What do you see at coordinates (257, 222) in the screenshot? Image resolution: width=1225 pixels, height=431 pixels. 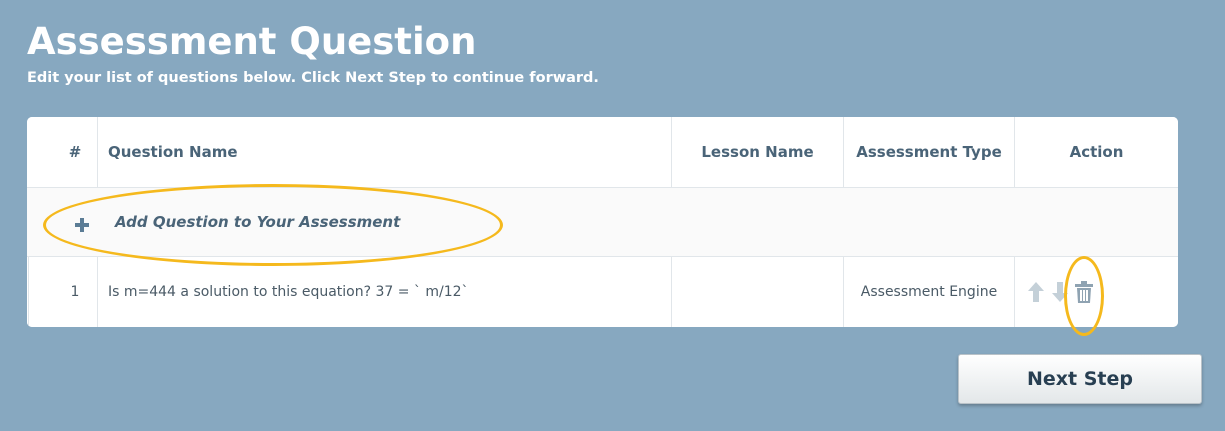 I see `add-question-link: Add Question to Your Assessment` at bounding box center [257, 222].